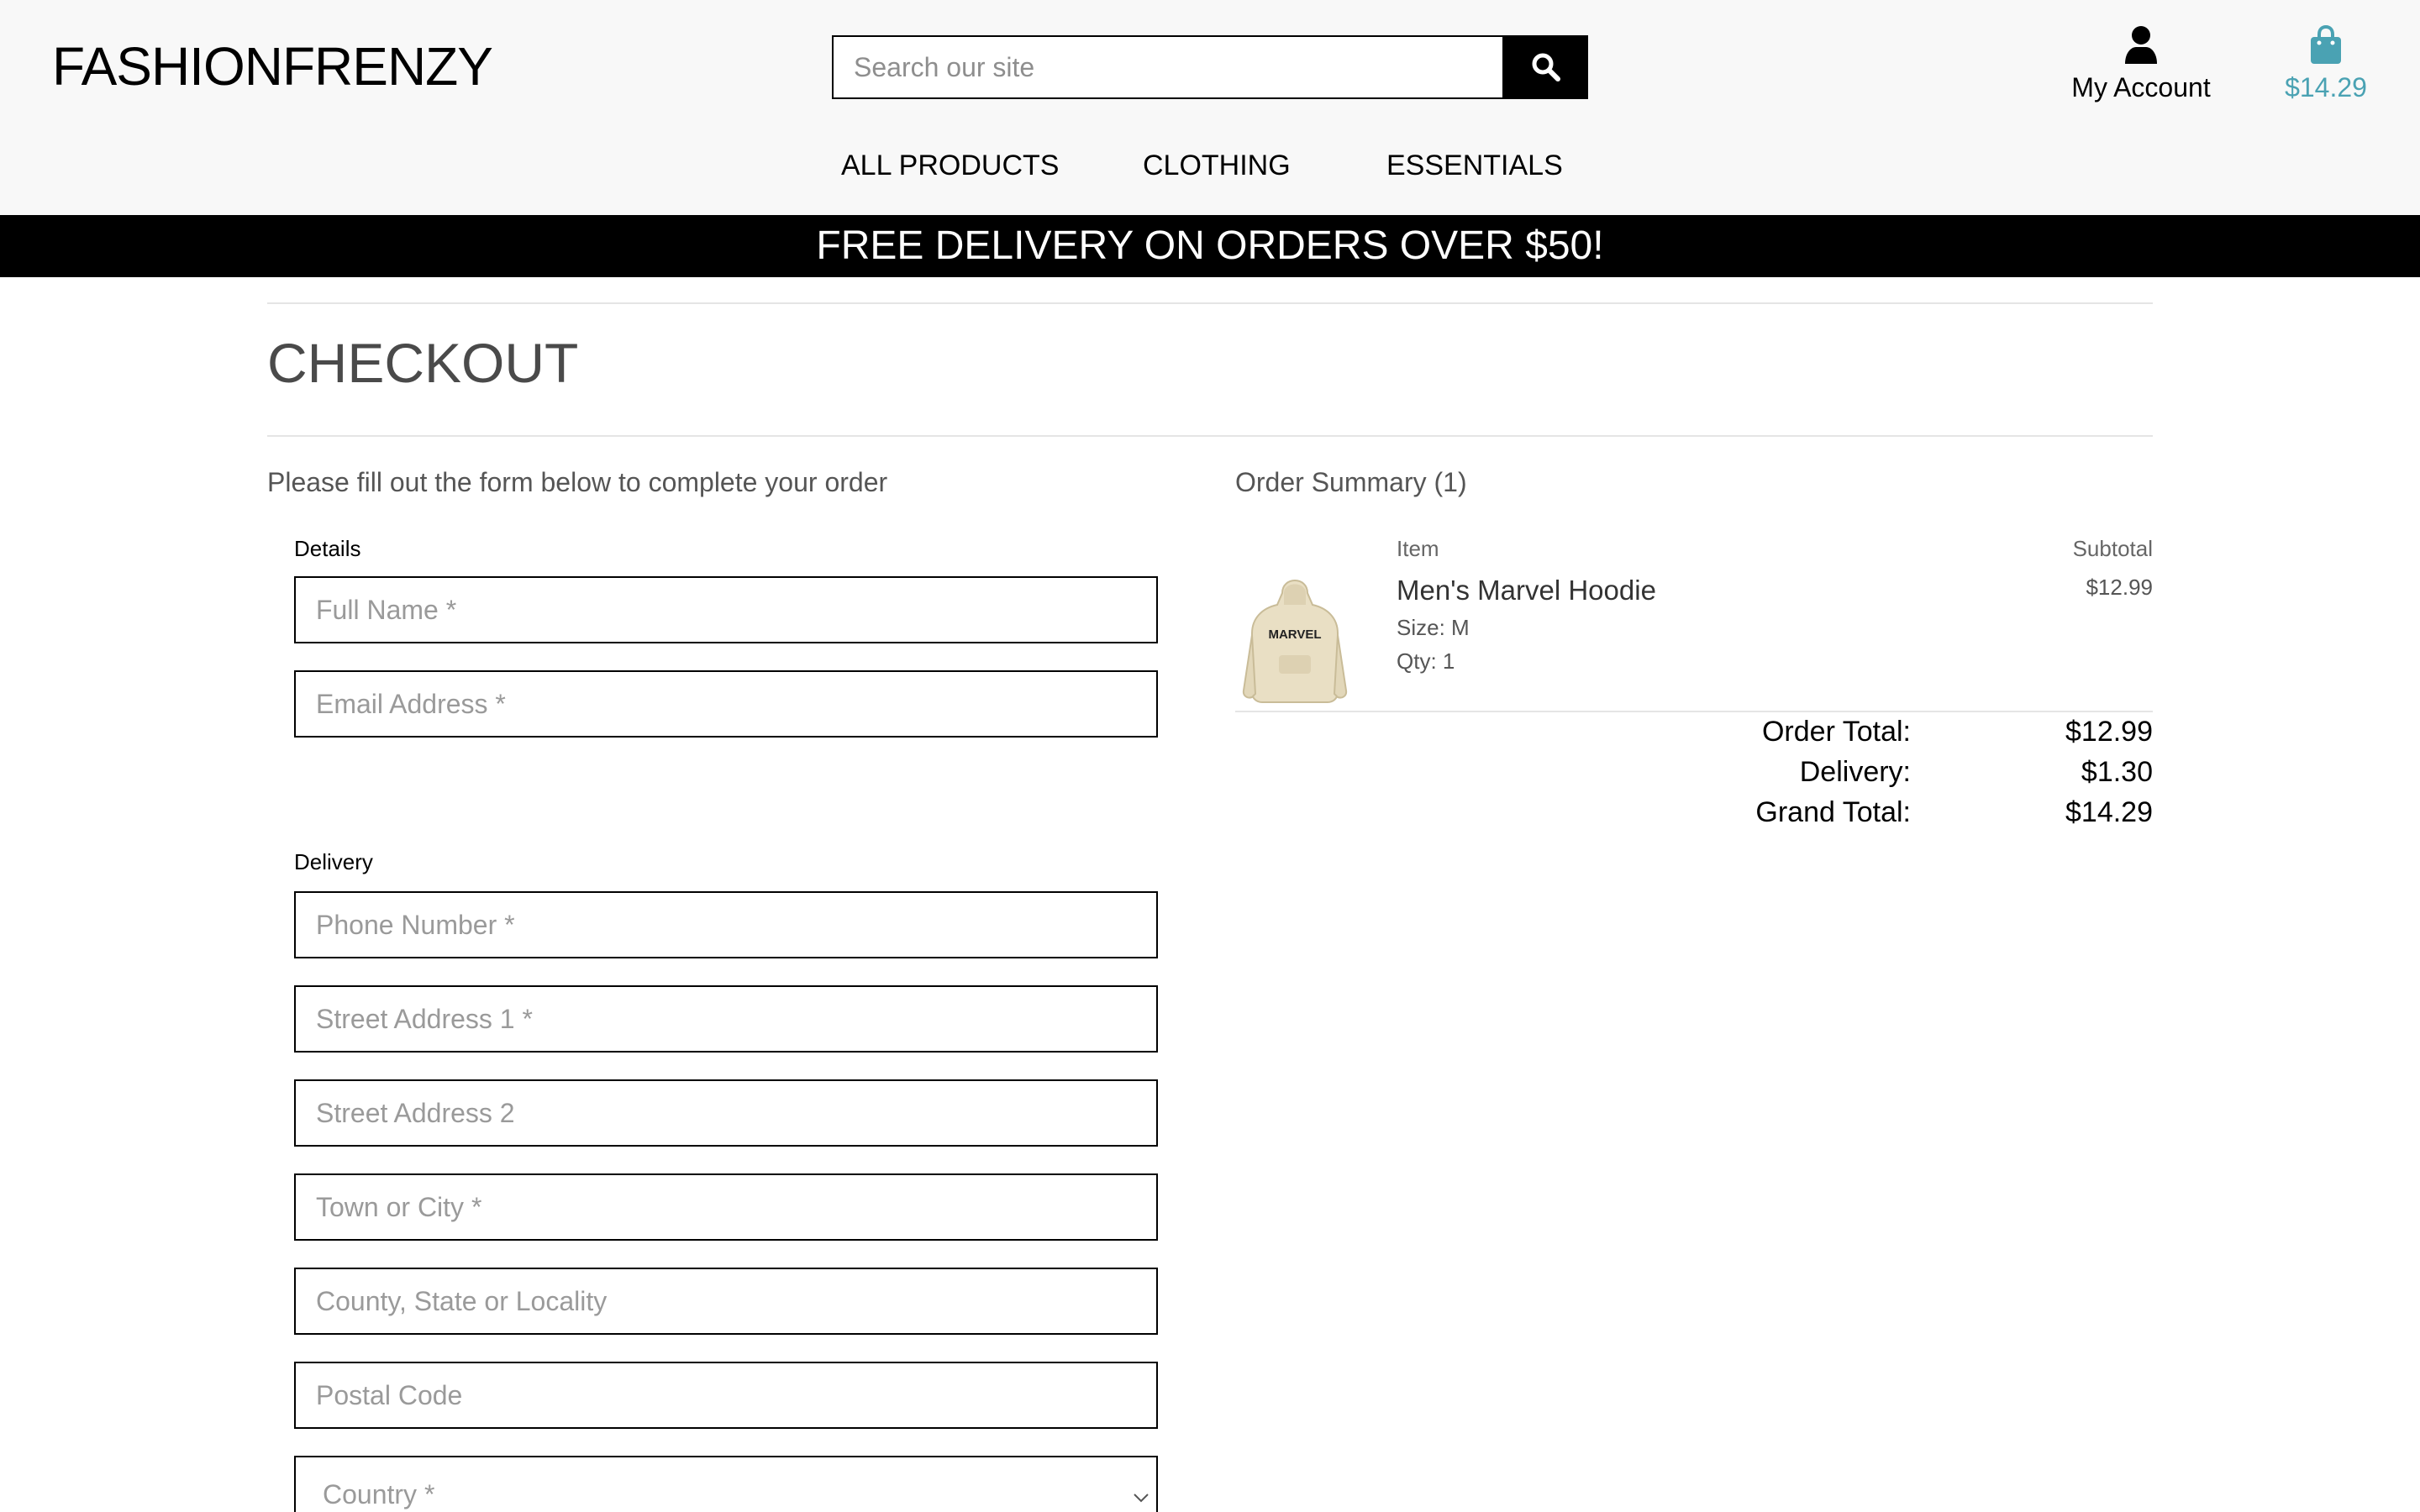  I want to click on my-account-label: My Account, so click(2141, 87).